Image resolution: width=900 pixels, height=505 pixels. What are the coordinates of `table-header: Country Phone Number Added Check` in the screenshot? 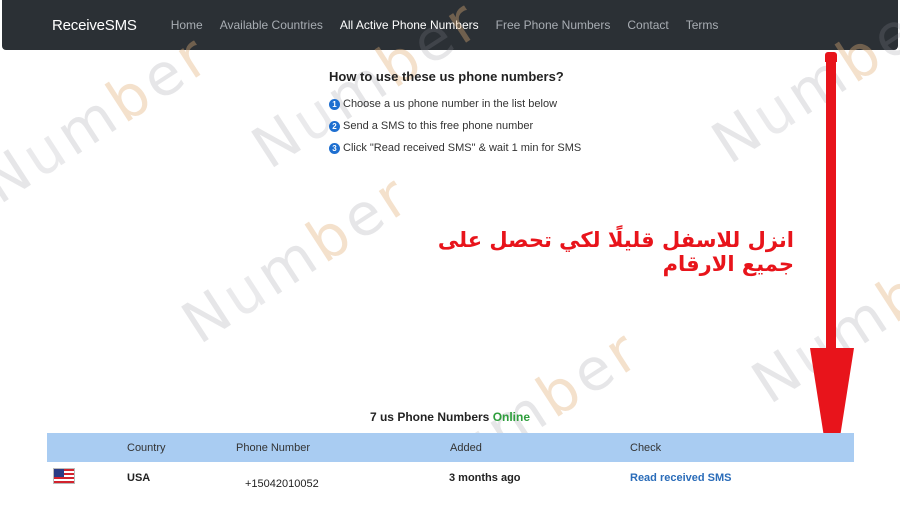 It's located at (450, 447).